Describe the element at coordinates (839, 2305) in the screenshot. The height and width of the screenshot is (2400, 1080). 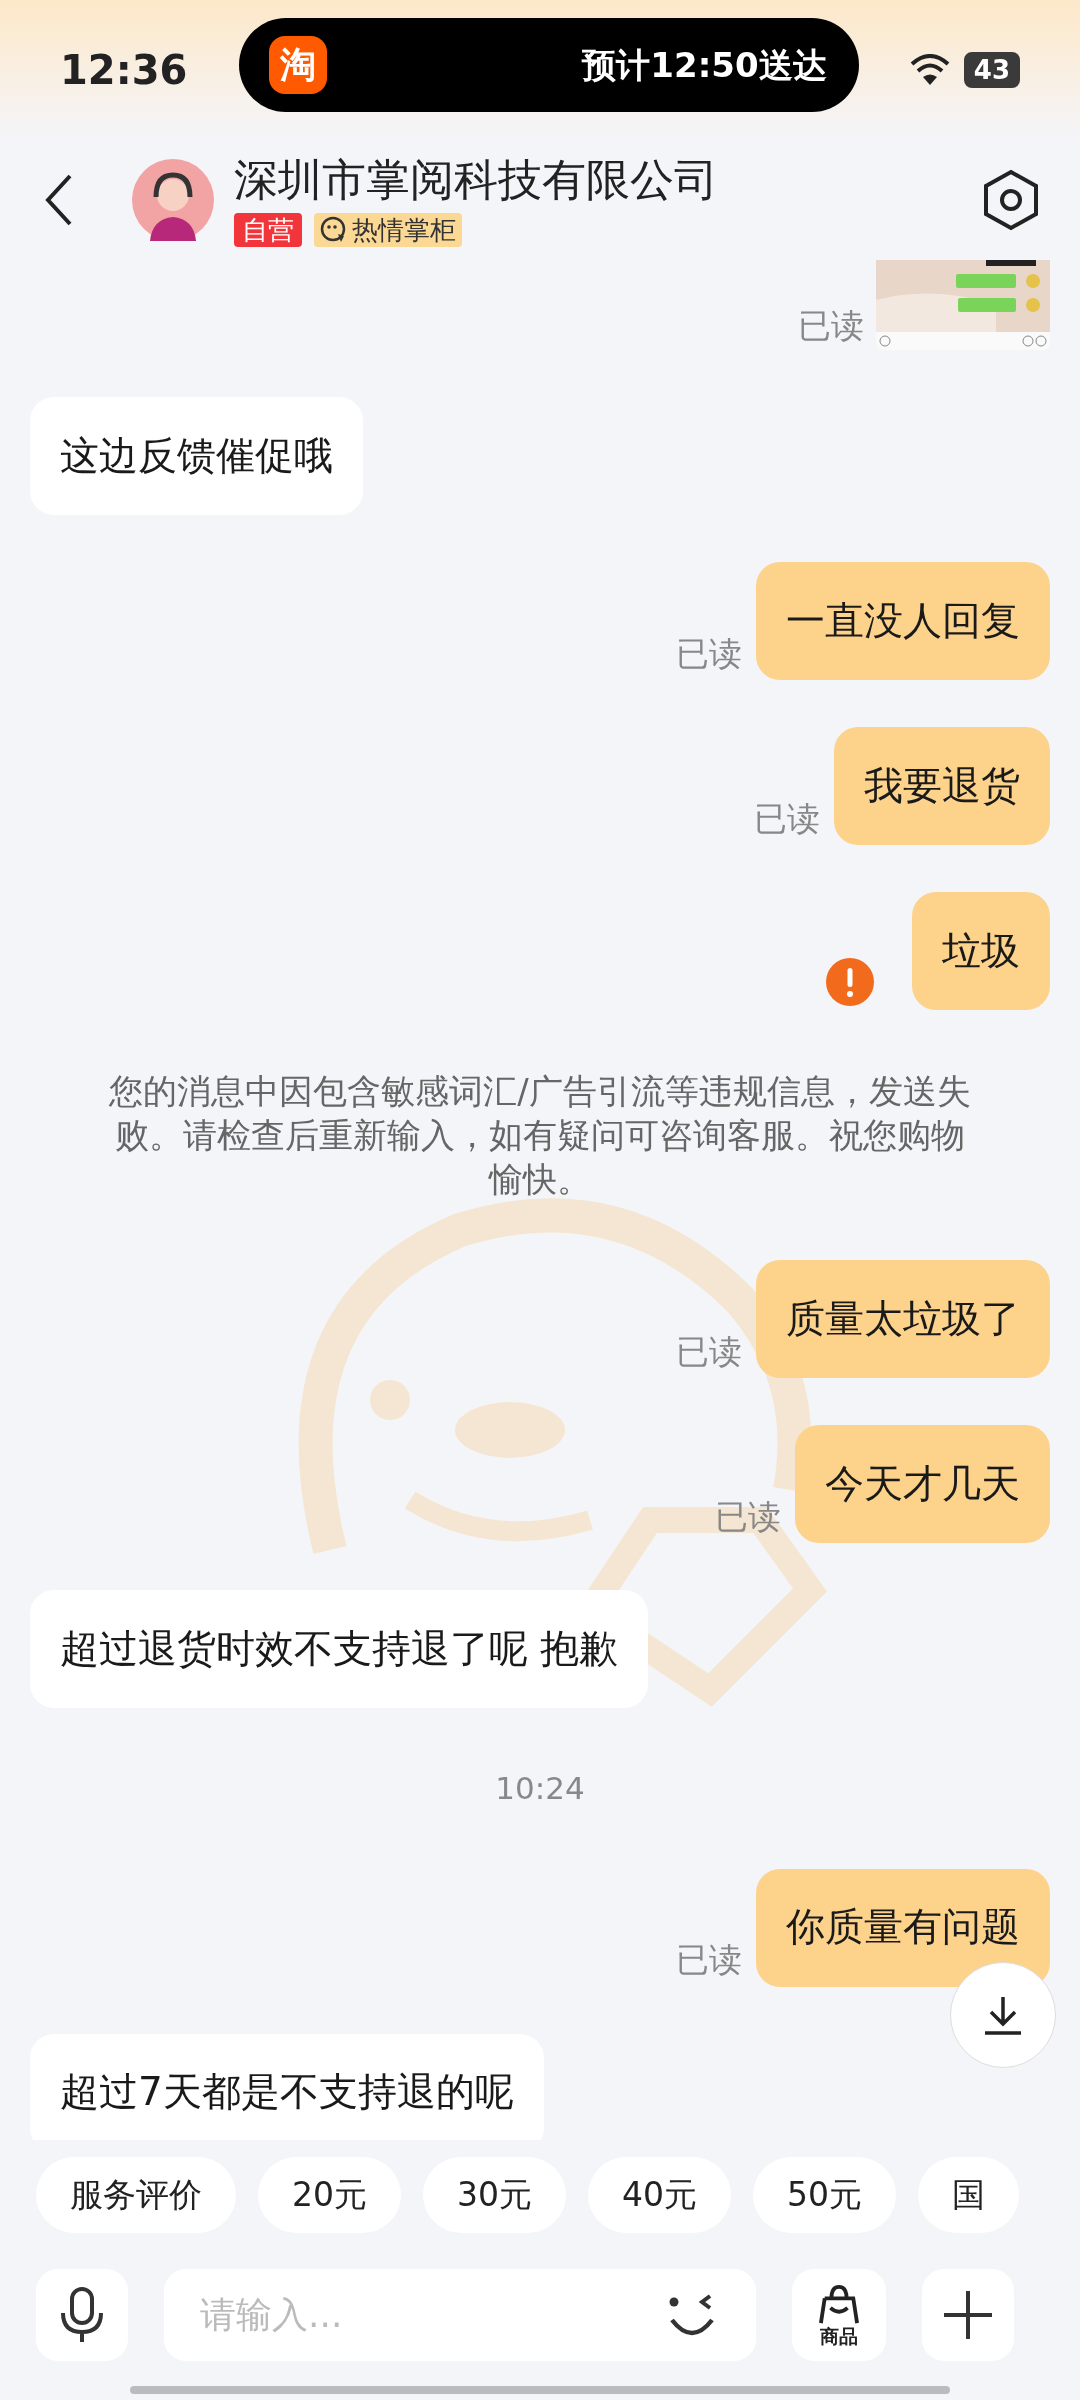
I see `shopping-bag-icon` at that location.